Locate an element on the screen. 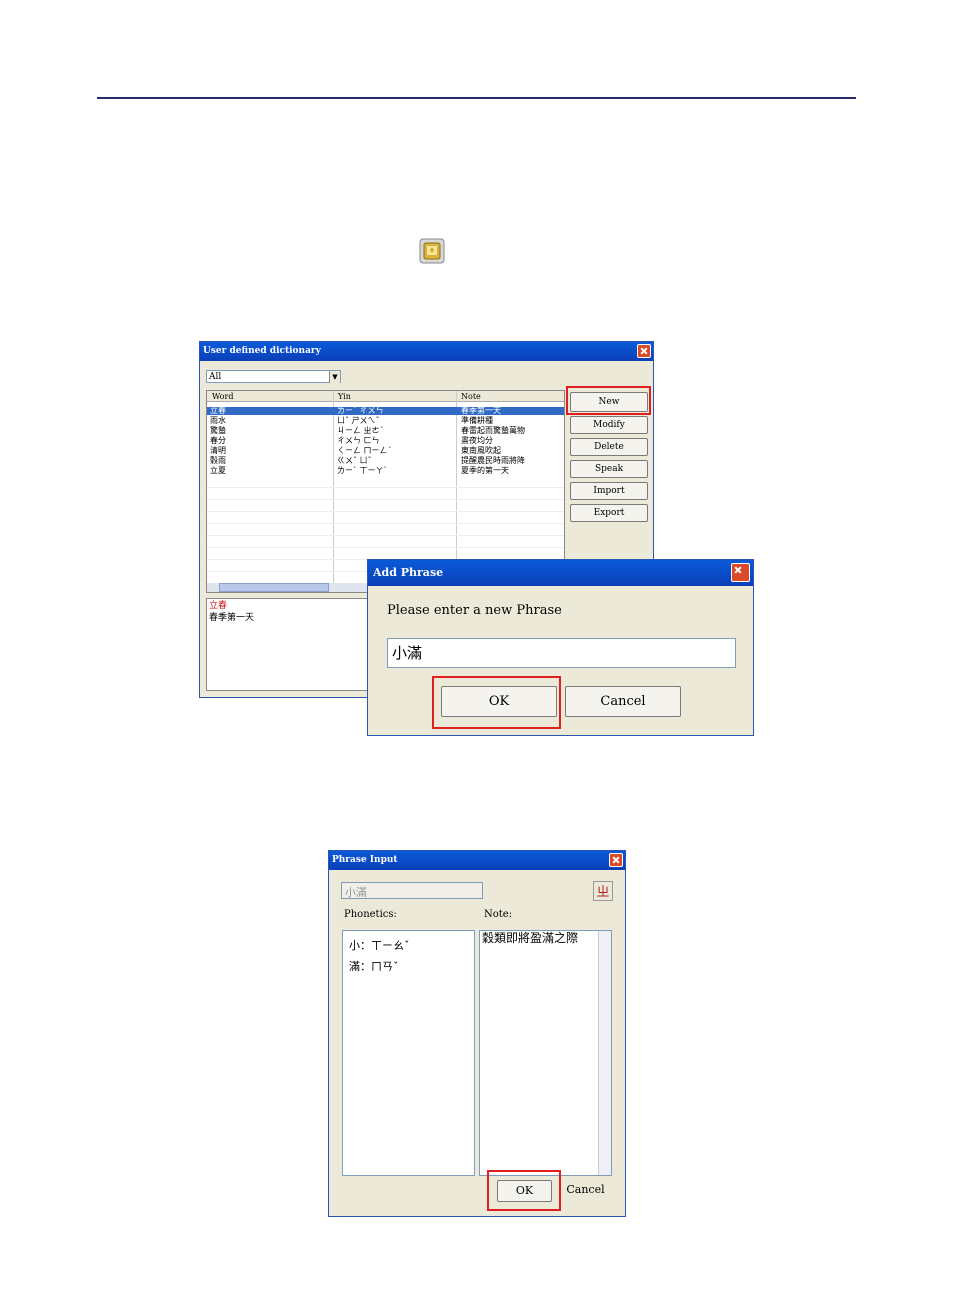  phrase-input-value: 小滿 is located at coordinates (407, 653).